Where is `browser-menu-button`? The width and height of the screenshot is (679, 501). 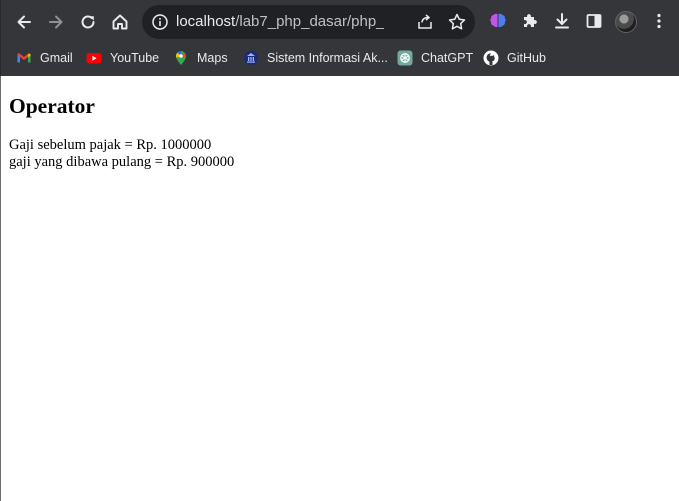 browser-menu-button is located at coordinates (659, 21).